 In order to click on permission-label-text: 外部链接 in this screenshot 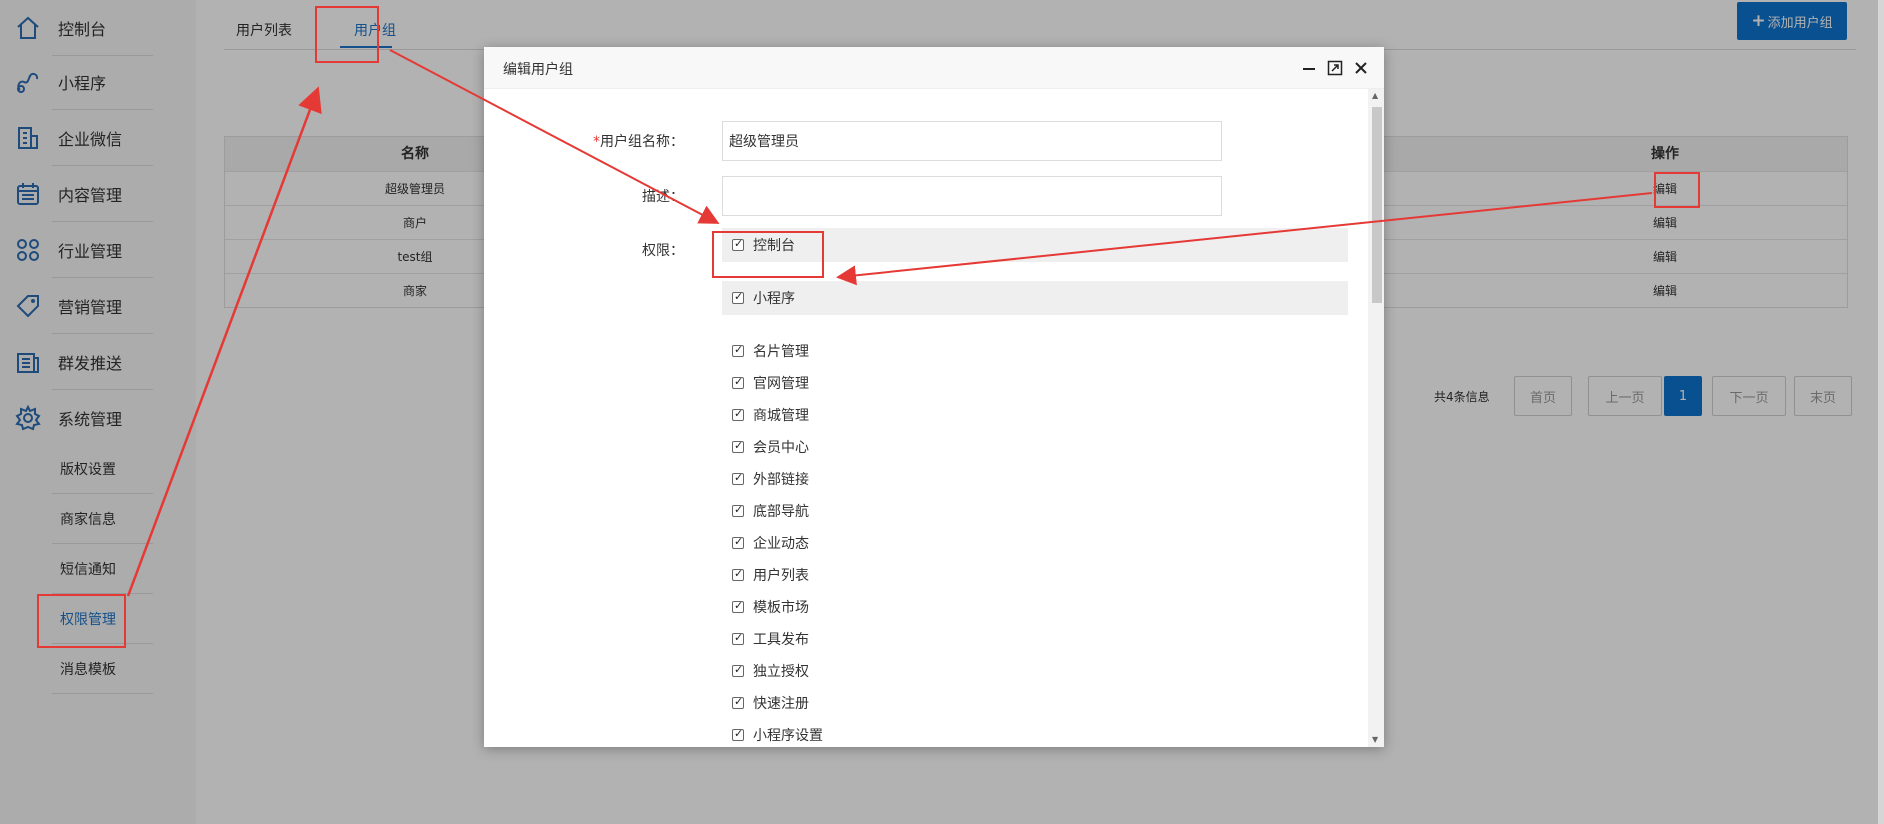, I will do `click(781, 480)`.